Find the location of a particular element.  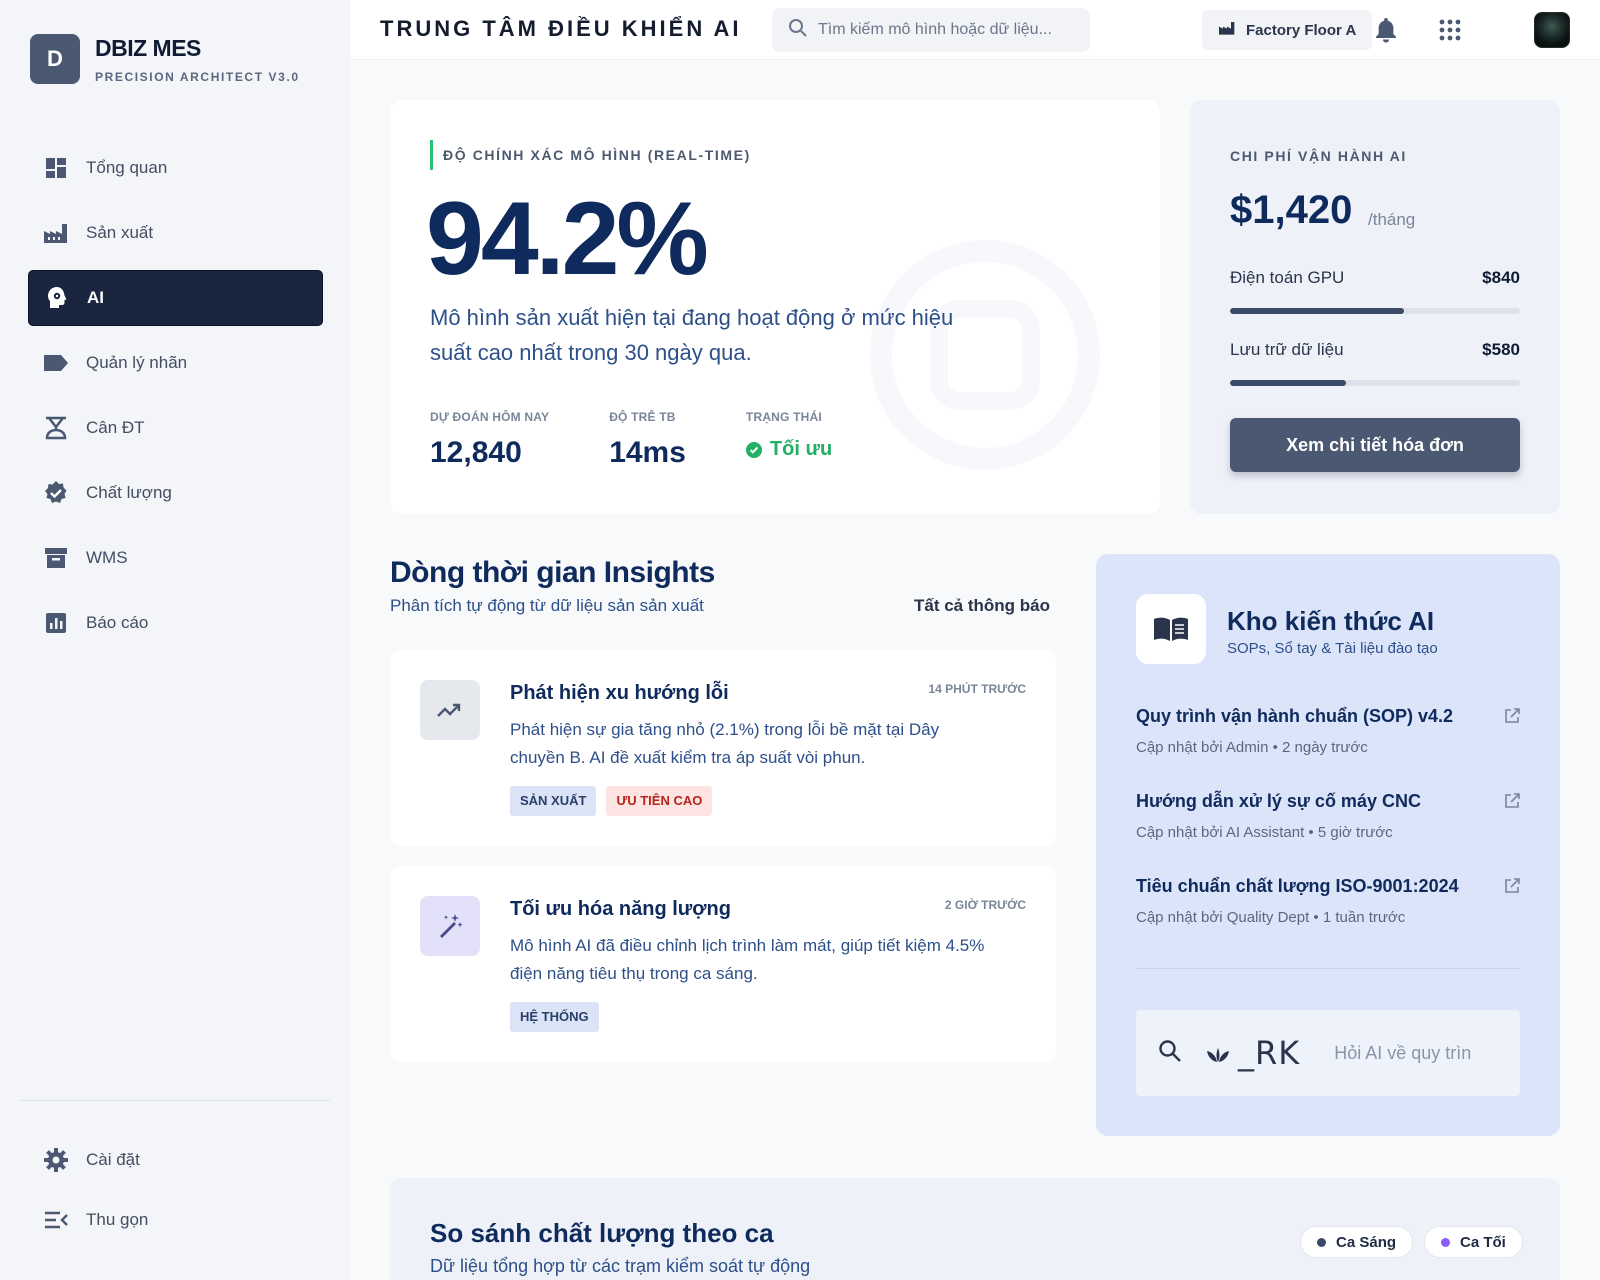

stat-label: ĐỘ TRỄ TB is located at coordinates (642, 417).